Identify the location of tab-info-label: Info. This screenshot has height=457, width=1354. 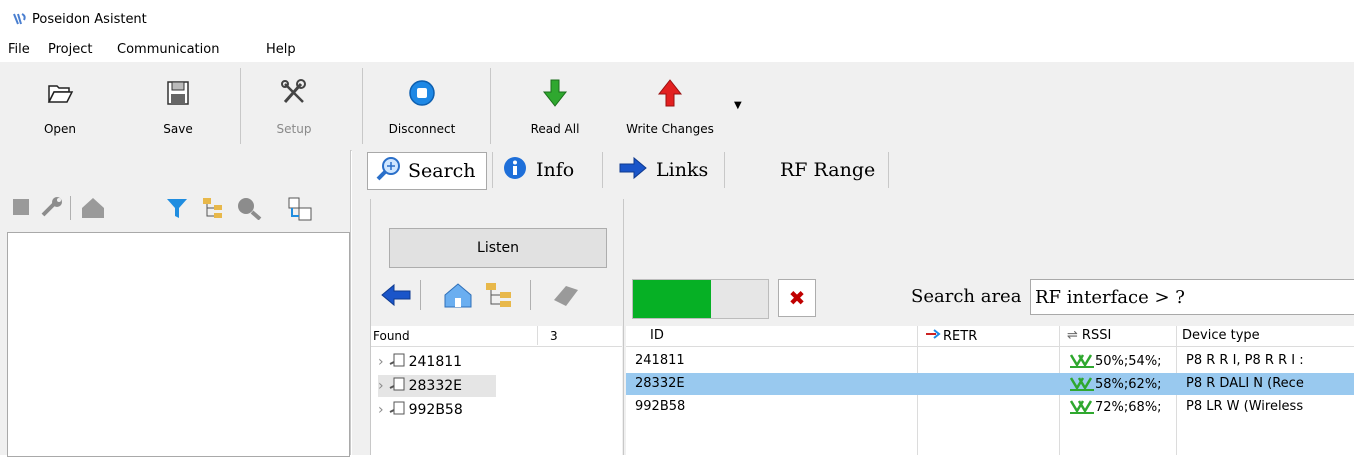
(555, 170).